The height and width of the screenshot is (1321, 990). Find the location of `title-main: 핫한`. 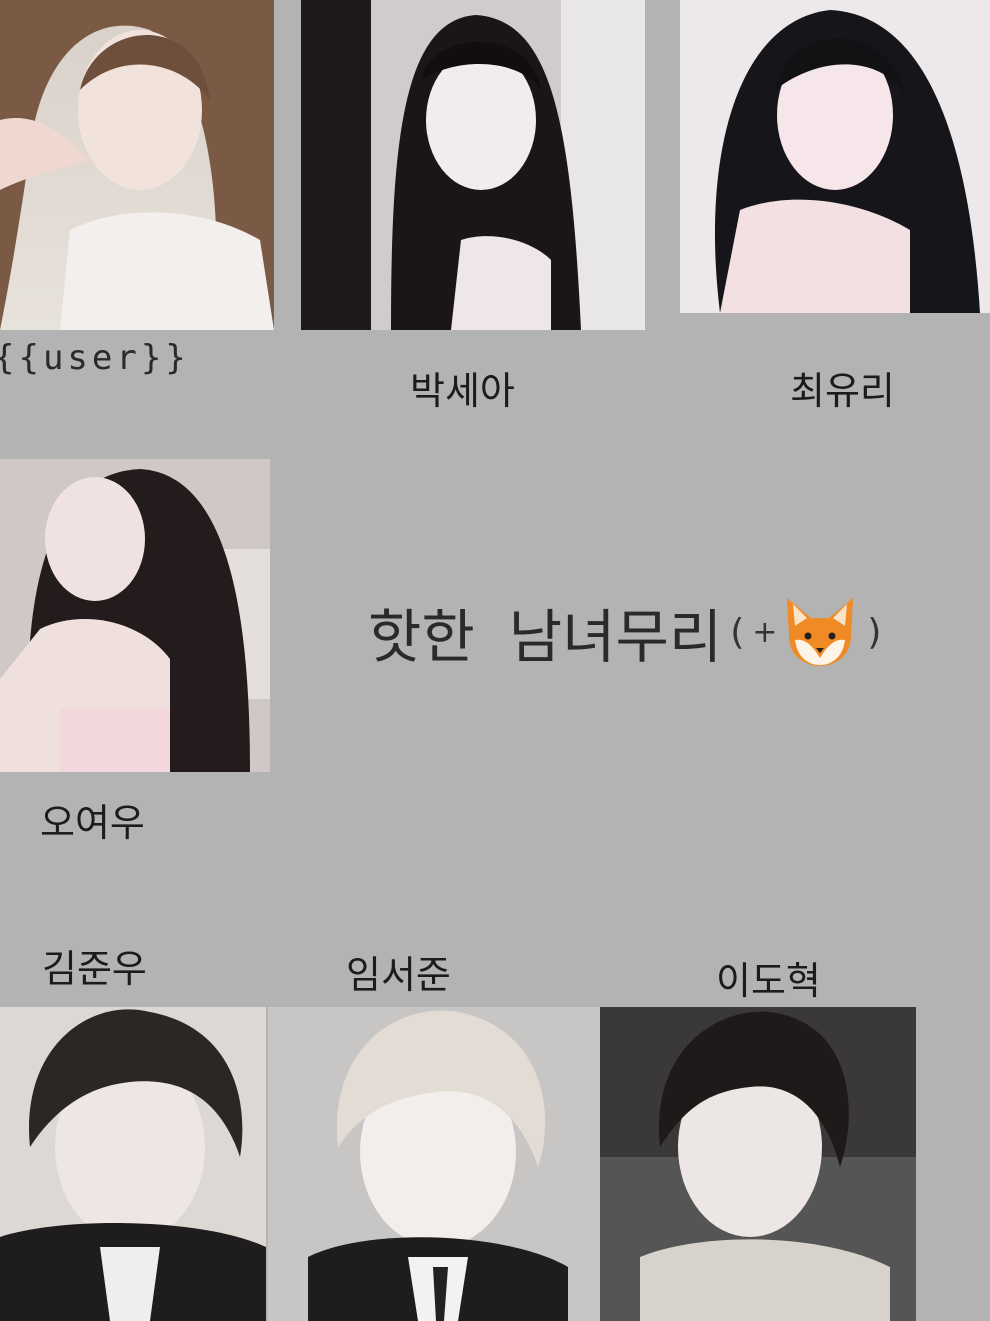

title-main: 핫한 is located at coordinates (421, 637).